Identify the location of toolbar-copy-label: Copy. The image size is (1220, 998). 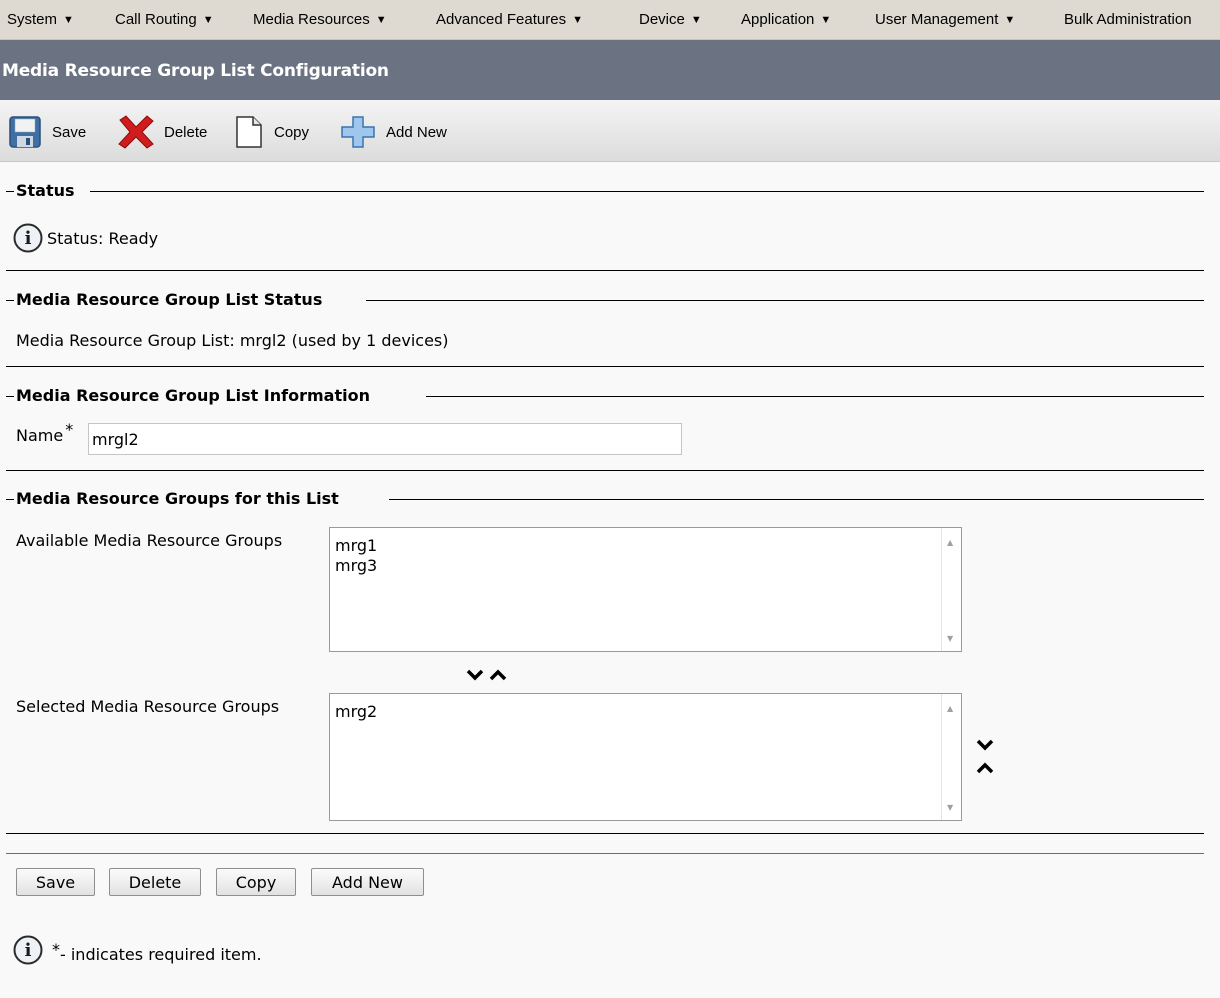
(292, 132).